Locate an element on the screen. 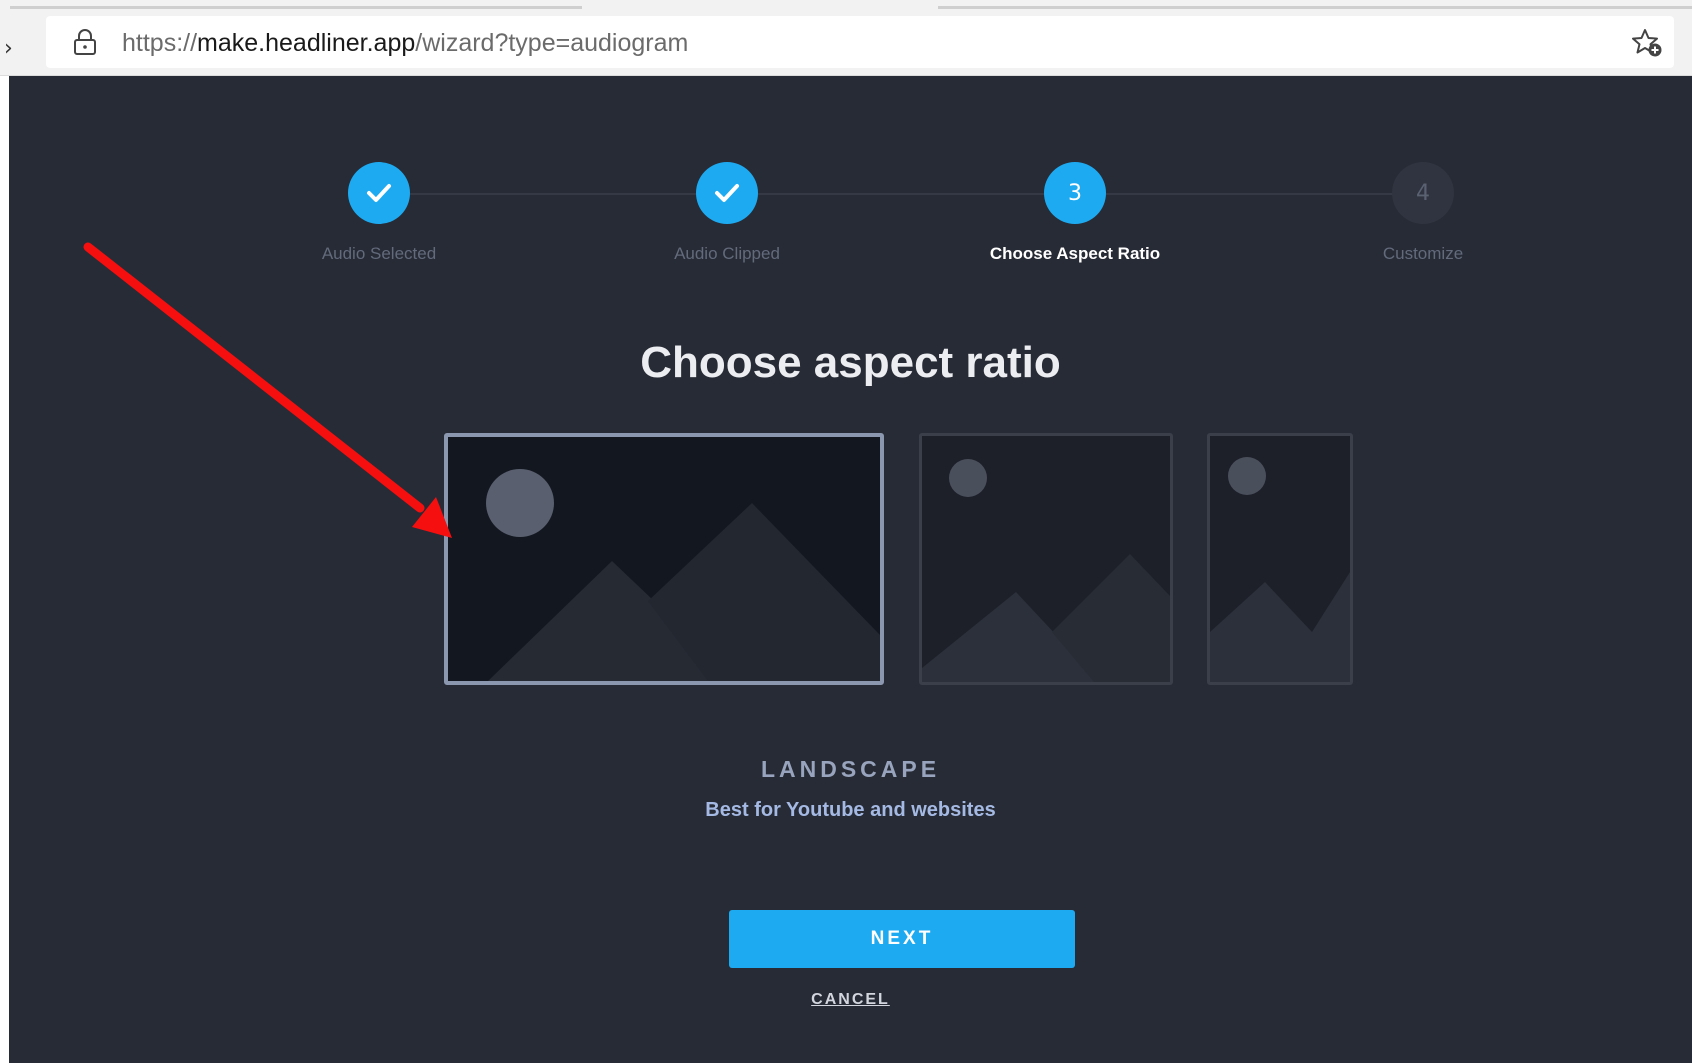  aspect-option-portrait is located at coordinates (1280, 559).